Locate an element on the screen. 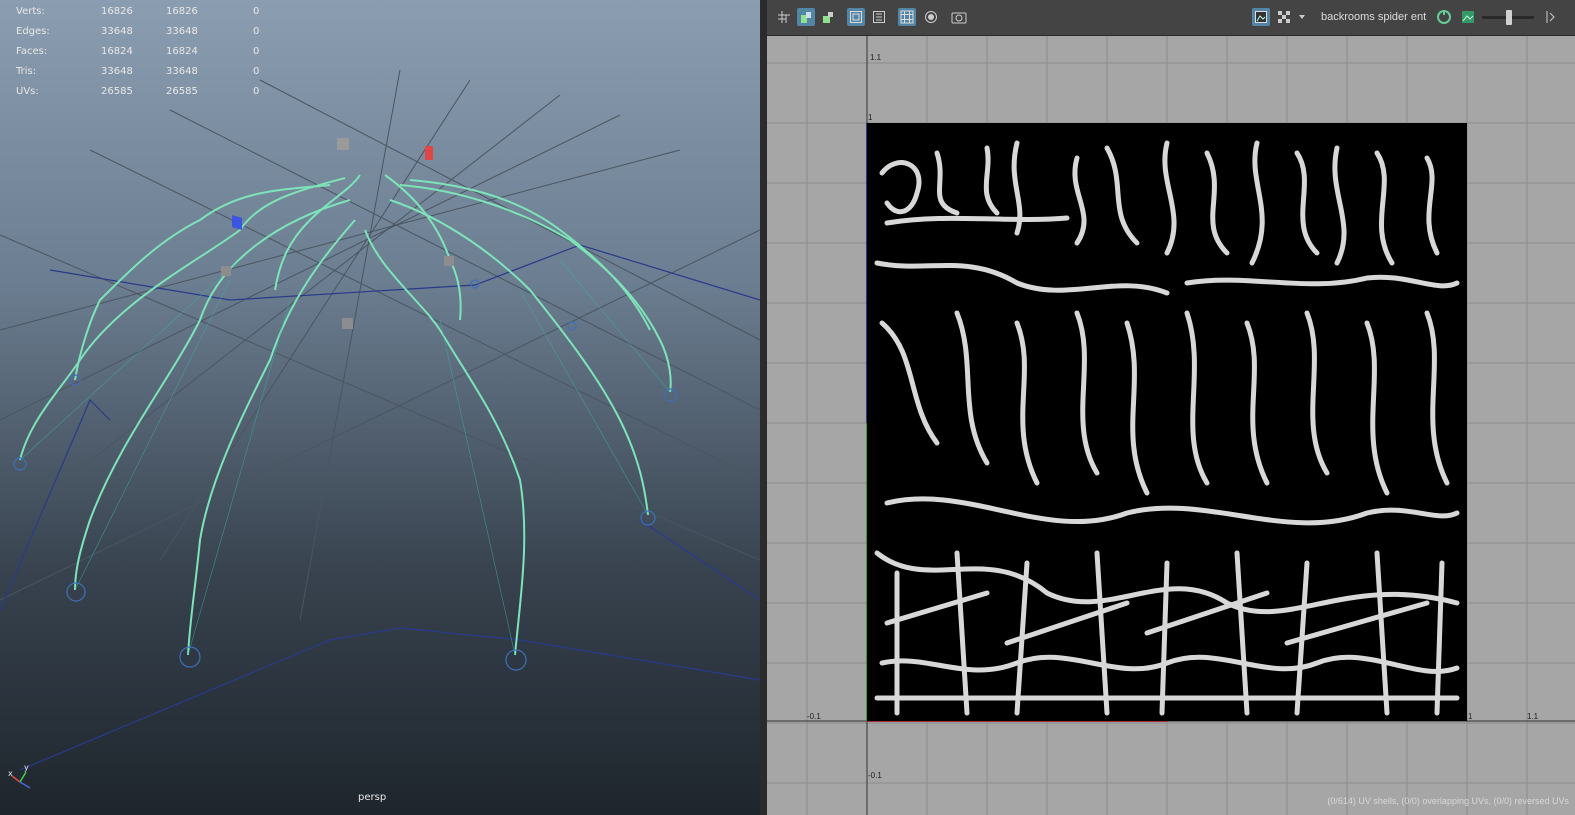  exposure-slider-handle is located at coordinates (1509, 17).